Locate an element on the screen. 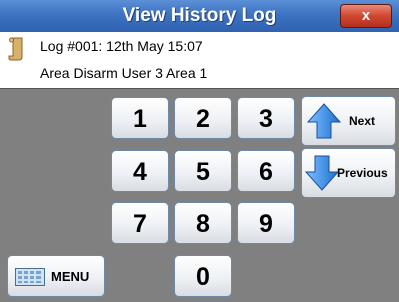  keypad-grid-icon is located at coordinates (30, 277).